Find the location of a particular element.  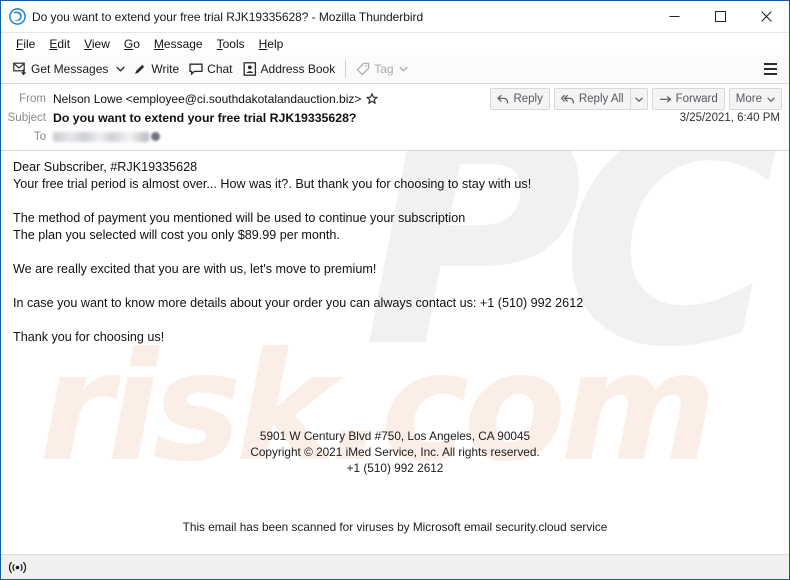

more-button: More is located at coordinates (755, 99).